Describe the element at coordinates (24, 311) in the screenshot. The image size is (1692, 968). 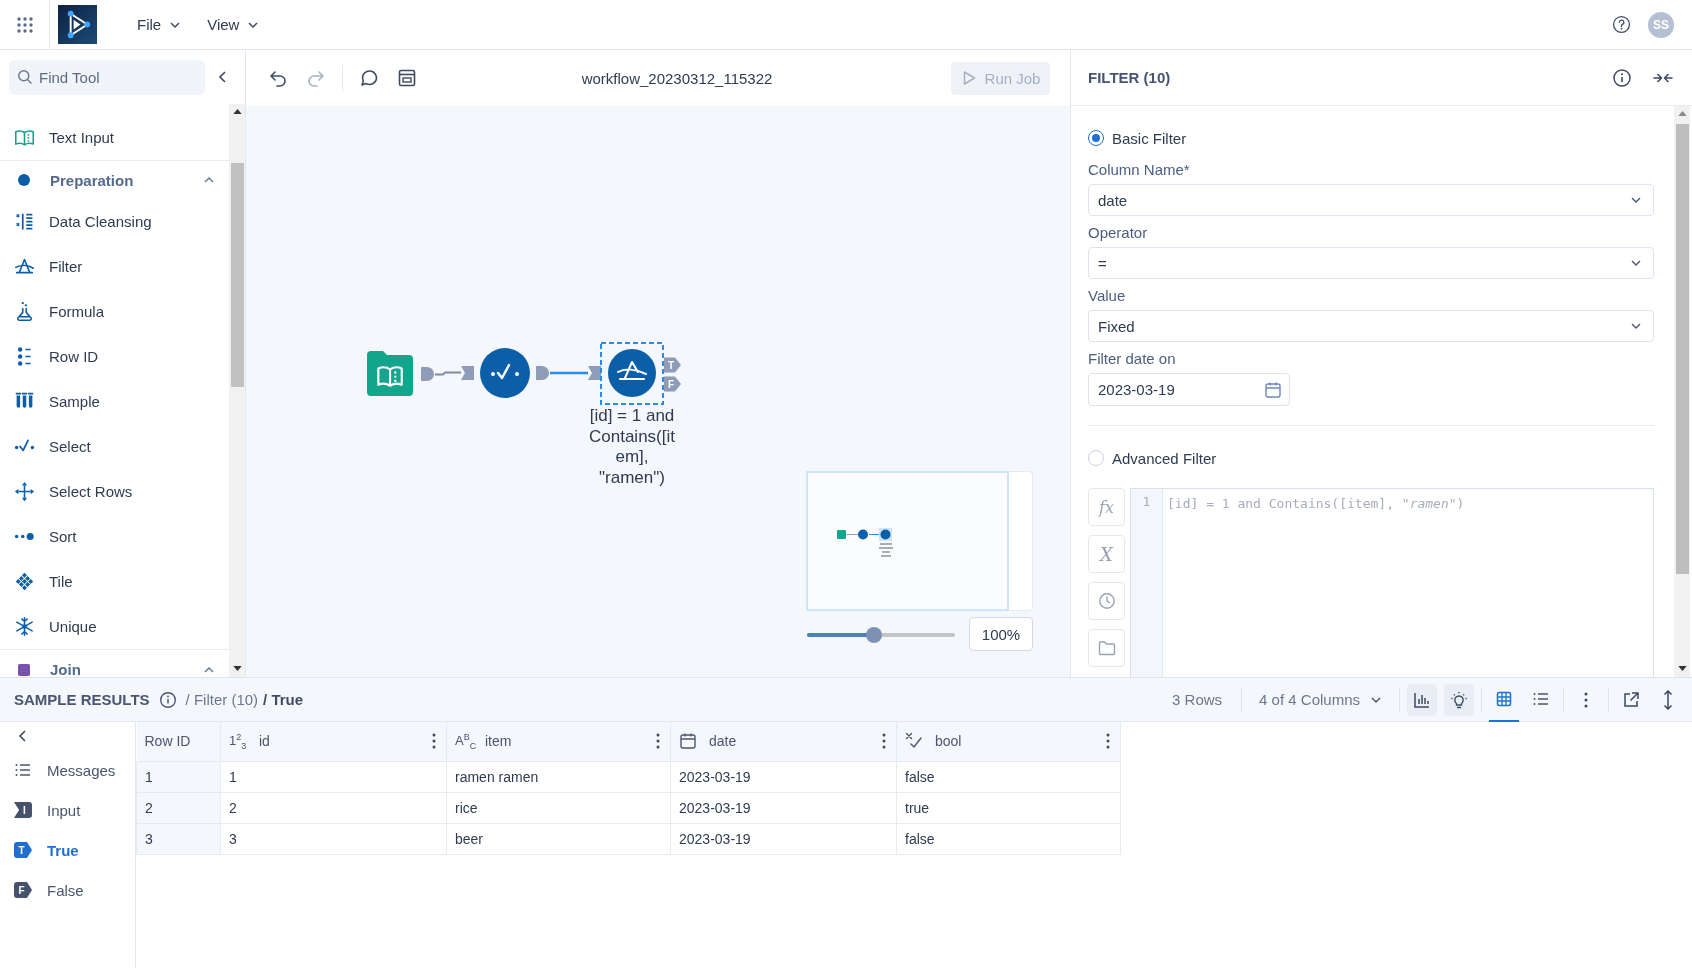
I see `flask-icon` at that location.